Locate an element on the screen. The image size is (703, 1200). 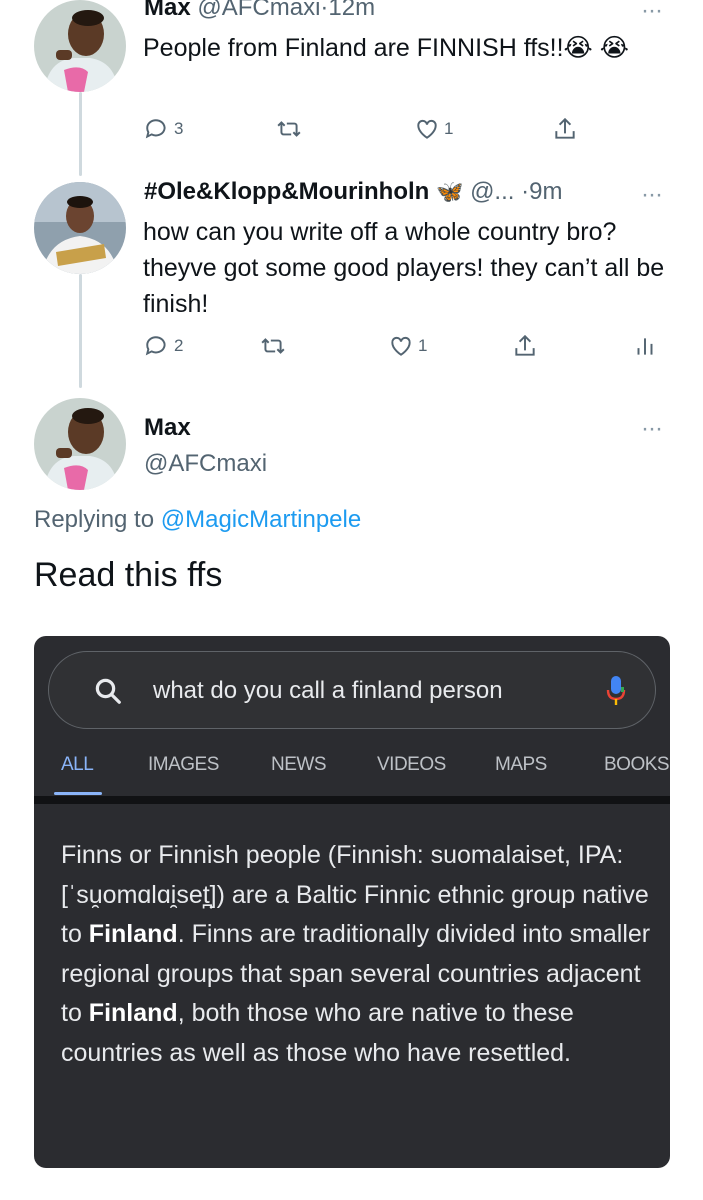
tab-images: IMAGES is located at coordinates (183, 765).